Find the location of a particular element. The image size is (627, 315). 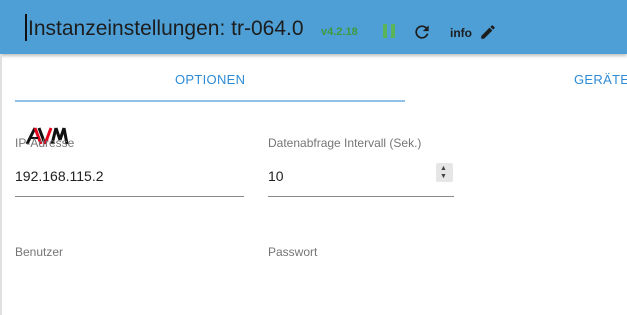

ip-address-label: IP-Adresse is located at coordinates (45, 143).